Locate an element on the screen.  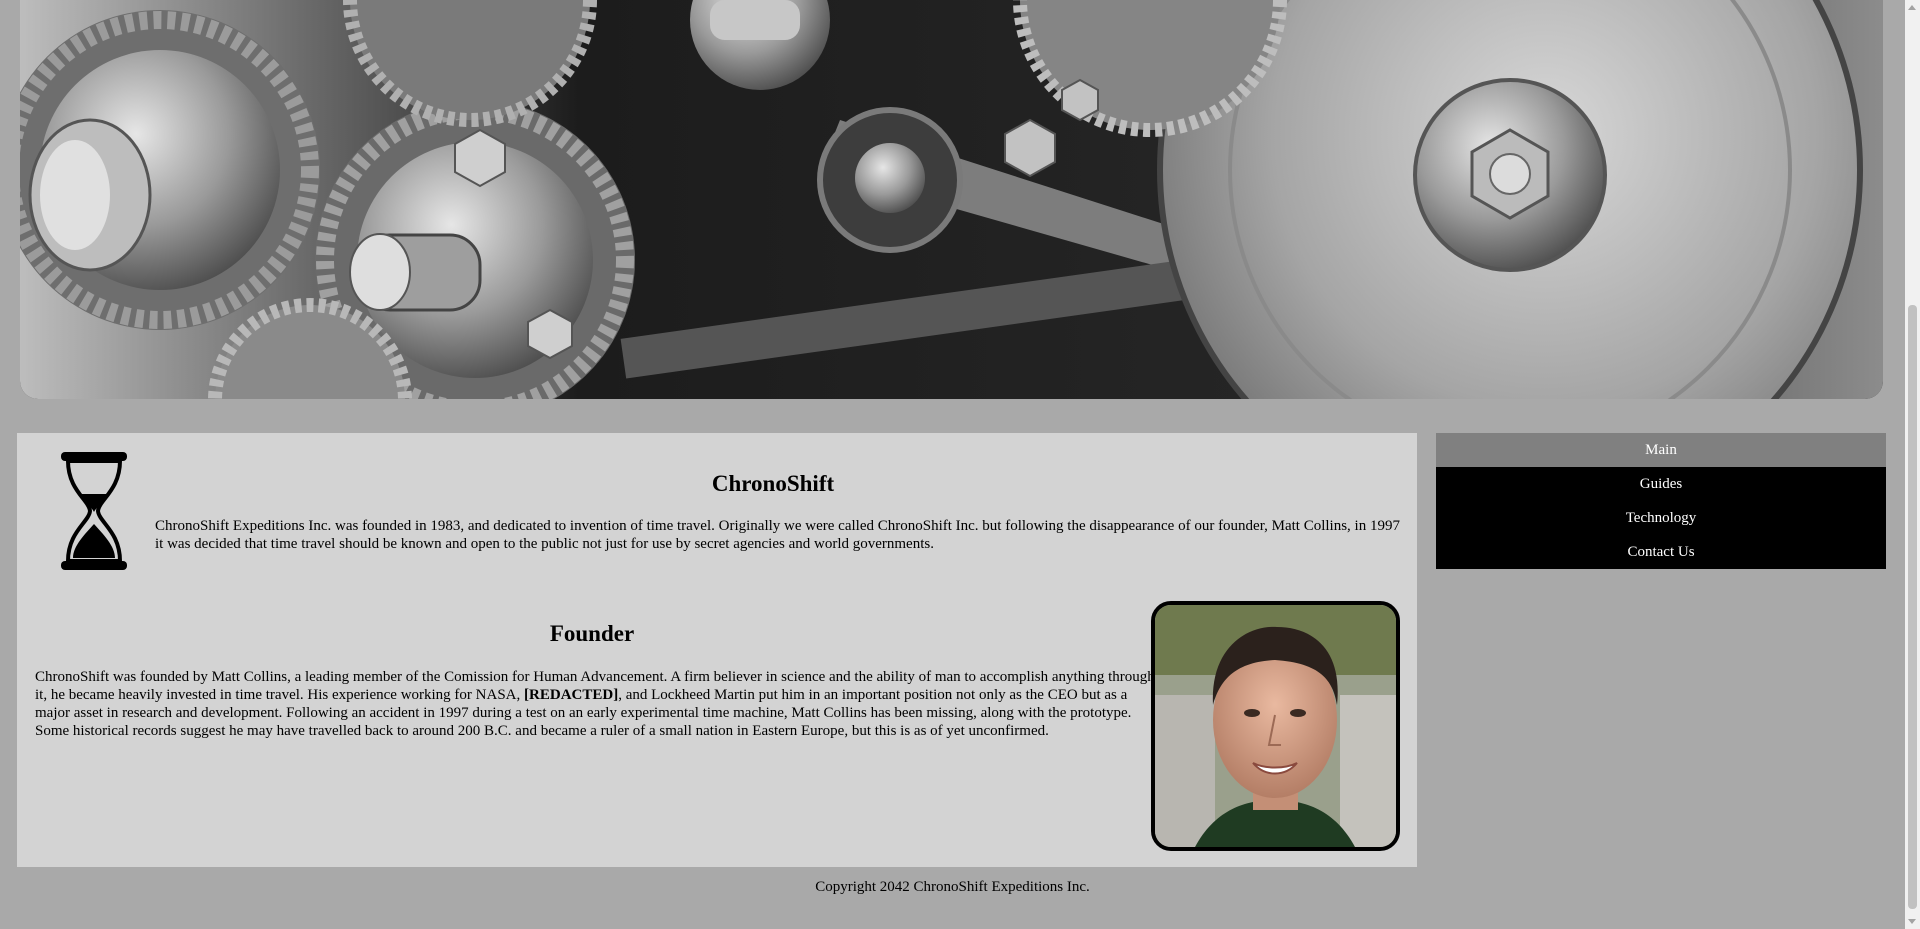
redacted-text: [REDACTED] is located at coordinates (571, 695).